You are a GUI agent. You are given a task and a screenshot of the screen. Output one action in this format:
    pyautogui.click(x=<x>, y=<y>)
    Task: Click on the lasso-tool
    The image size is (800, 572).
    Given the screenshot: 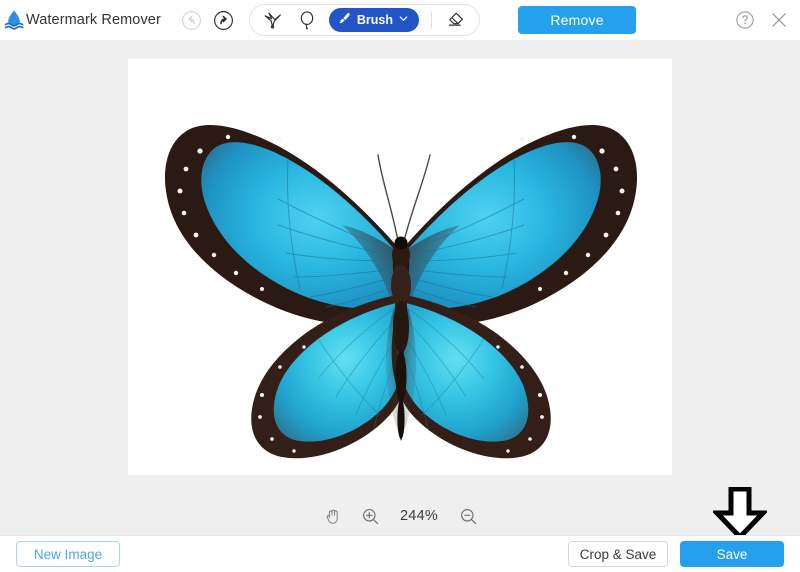 What is the action you would take?
    pyautogui.click(x=307, y=20)
    